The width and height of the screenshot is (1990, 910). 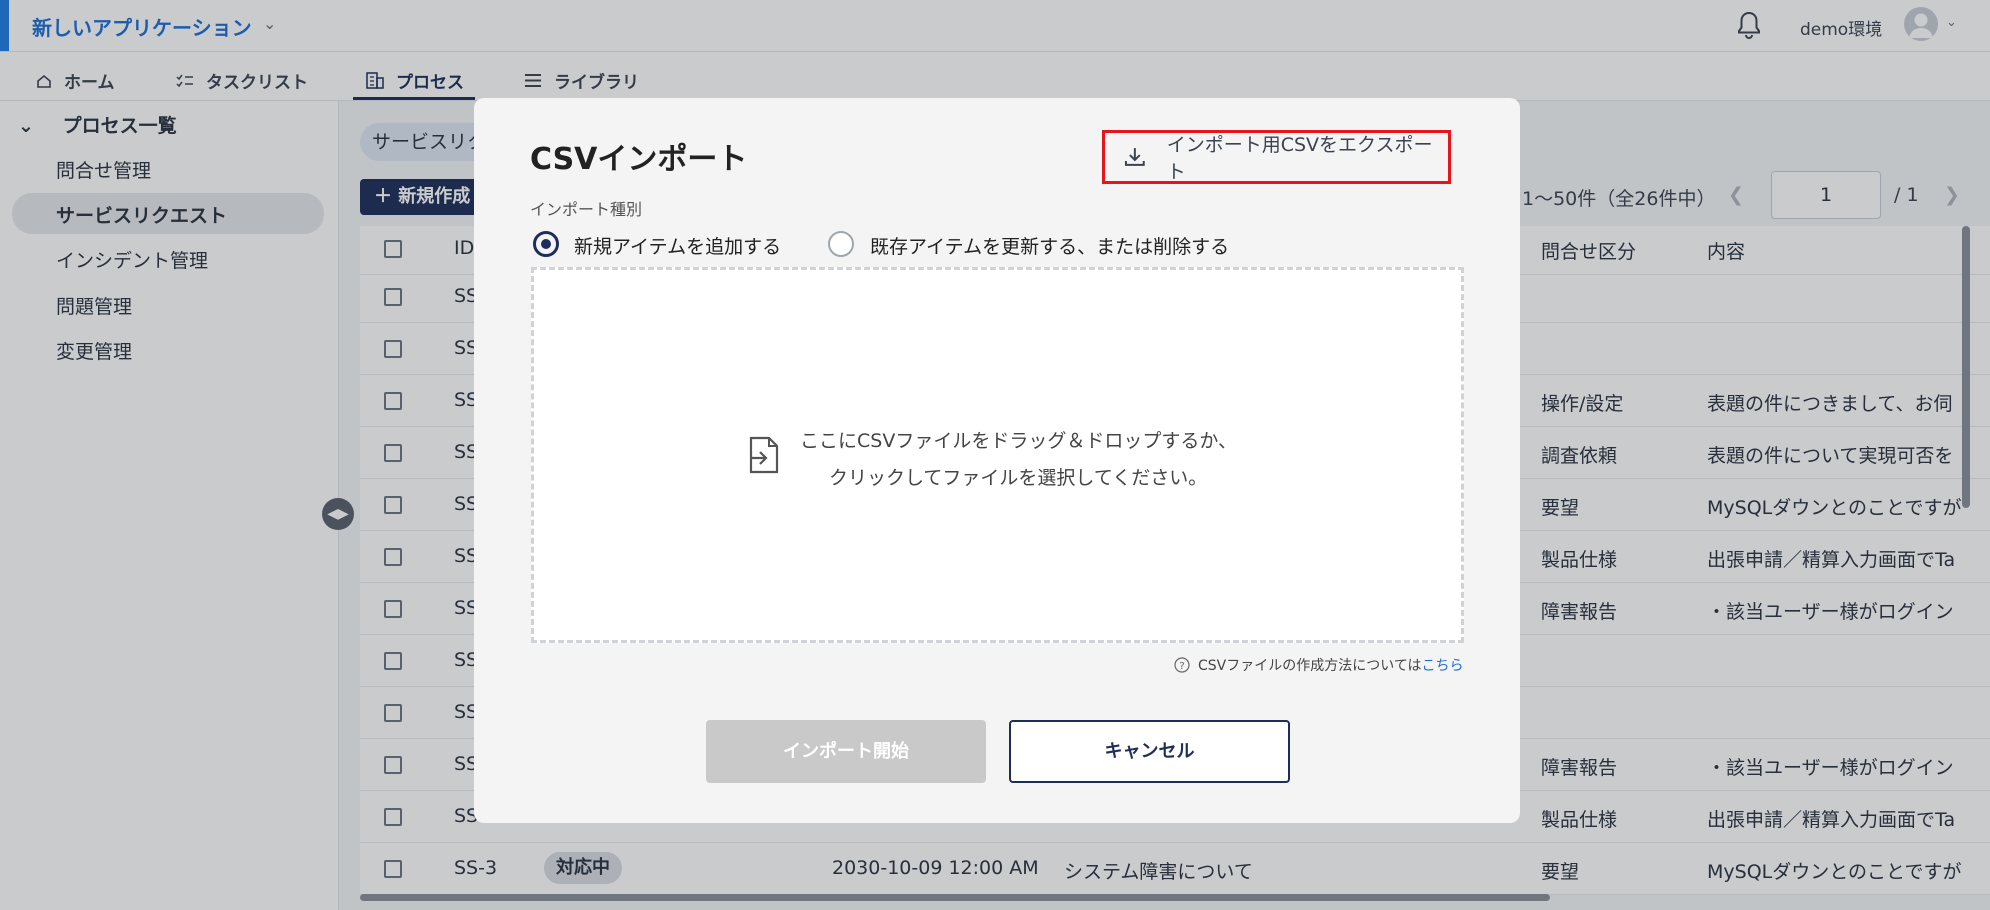 I want to click on csv-help-text: CSVファイルの作成方法については, so click(x=1310, y=666).